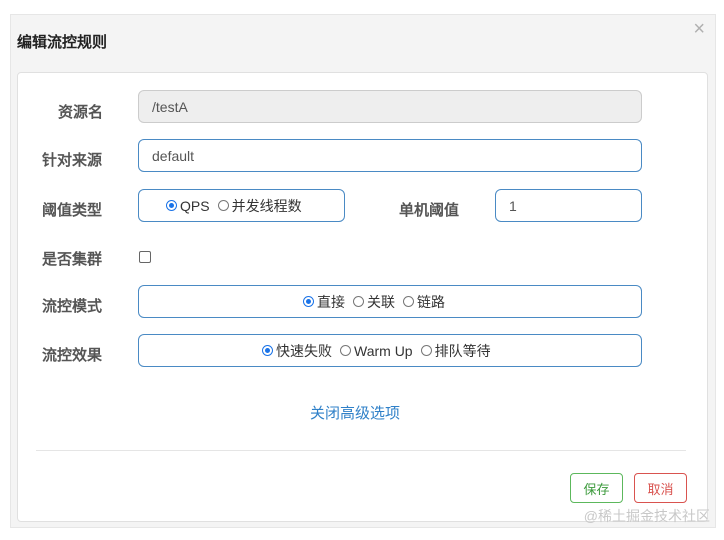  I want to click on radio-label: 关联, so click(381, 301).